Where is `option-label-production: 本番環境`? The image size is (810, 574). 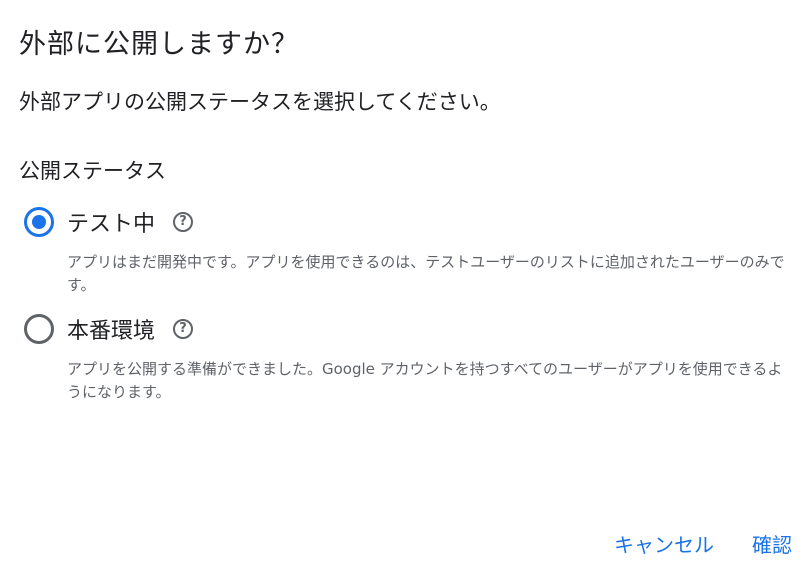
option-label-production: 本番環境 is located at coordinates (111, 331).